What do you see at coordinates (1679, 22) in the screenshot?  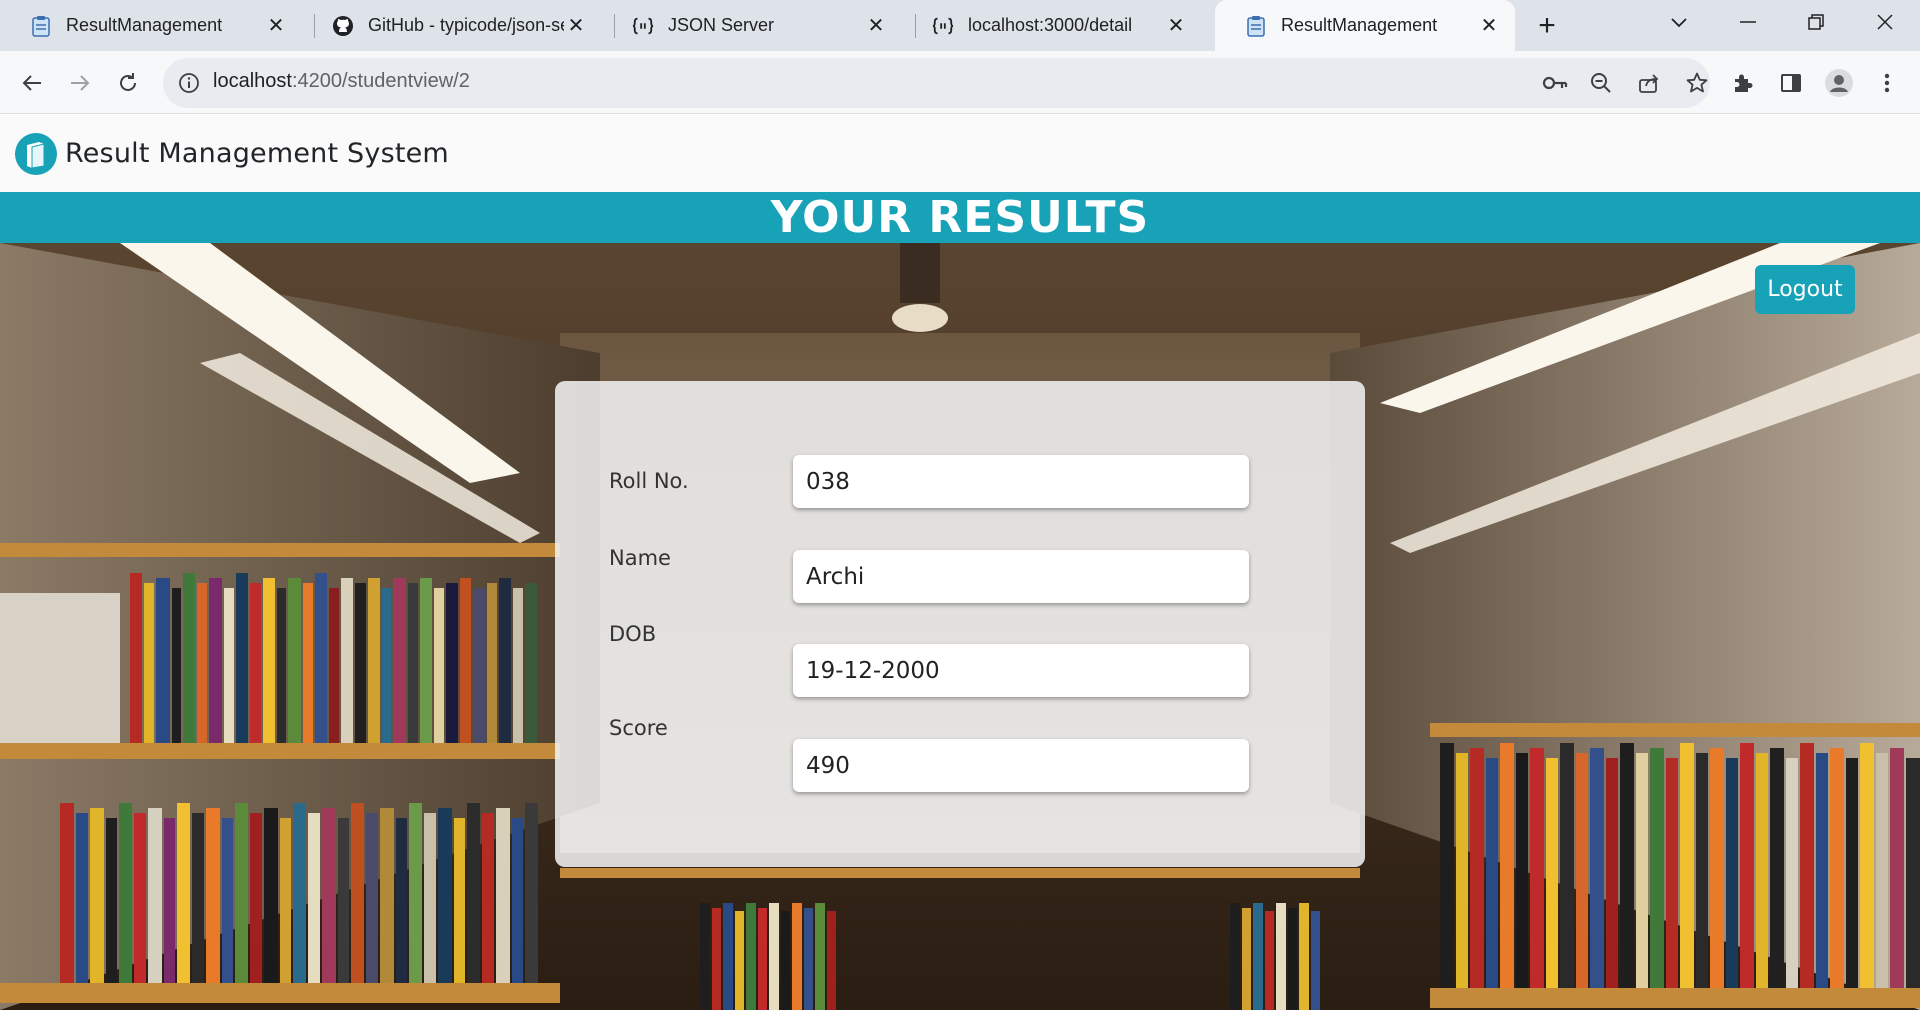 I see `tab-search-chevron-icon` at bounding box center [1679, 22].